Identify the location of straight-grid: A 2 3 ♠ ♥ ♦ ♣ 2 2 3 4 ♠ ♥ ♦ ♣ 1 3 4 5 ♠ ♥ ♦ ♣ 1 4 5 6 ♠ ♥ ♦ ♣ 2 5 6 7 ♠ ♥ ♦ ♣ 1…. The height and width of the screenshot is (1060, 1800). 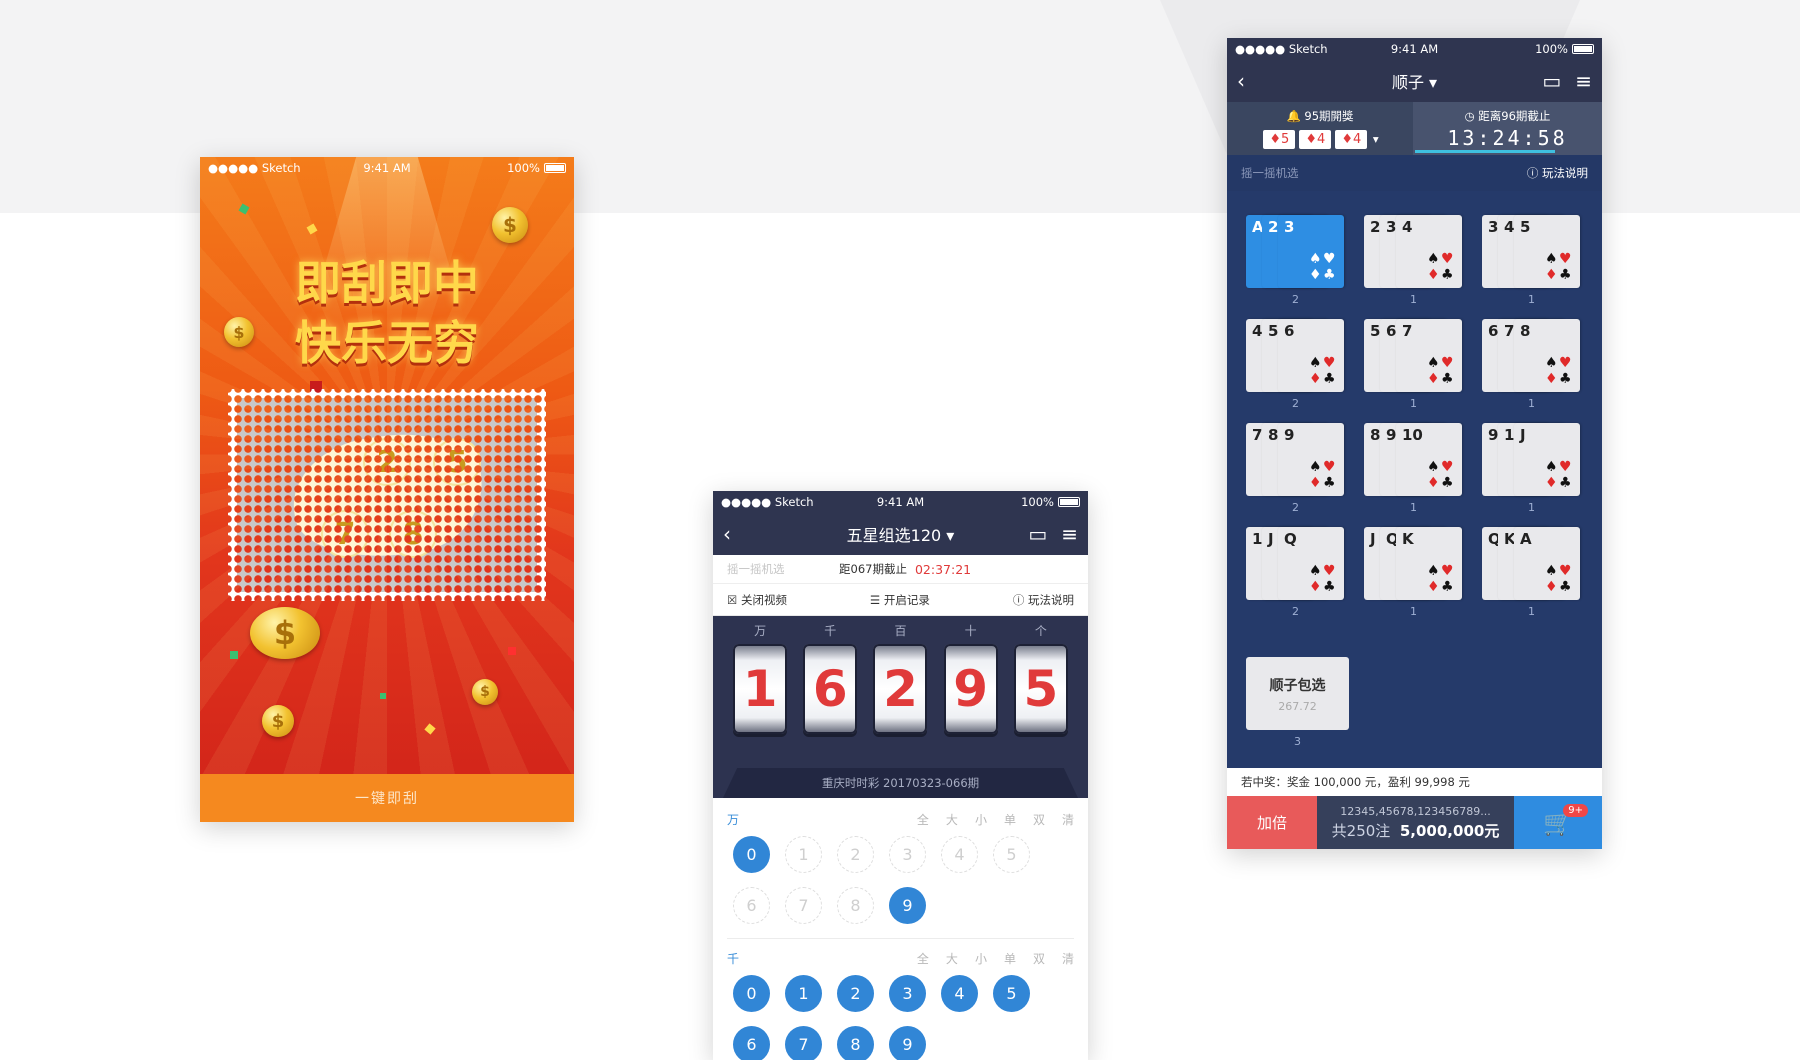
(1414, 404).